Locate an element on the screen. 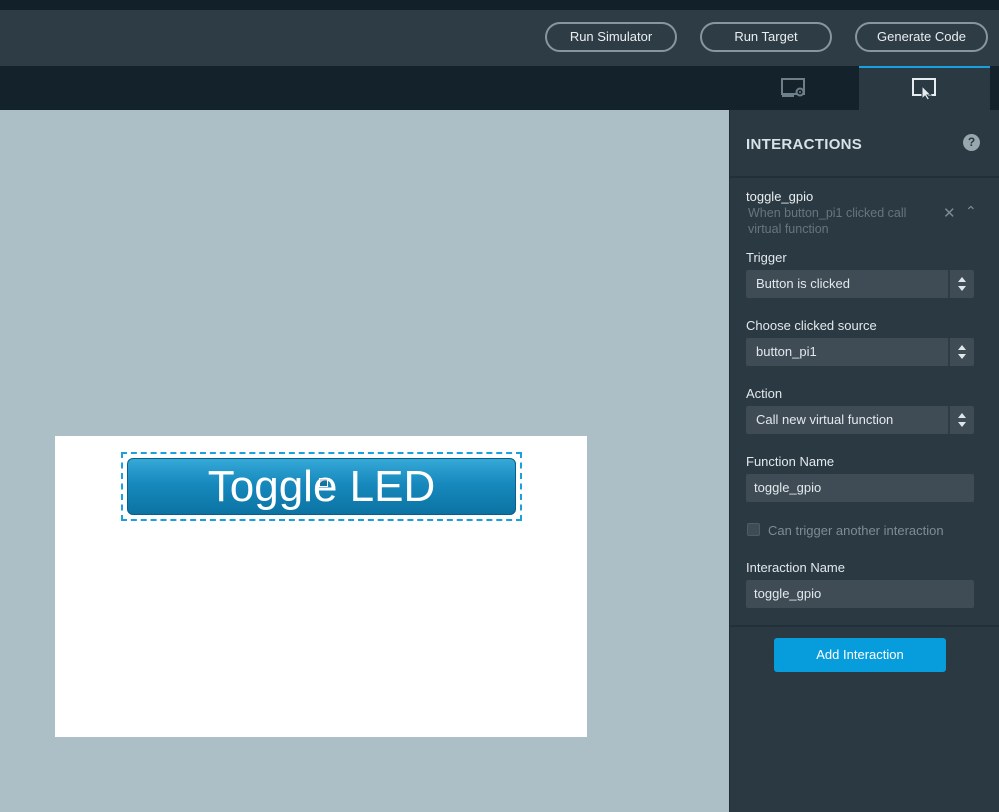  window-top-strip is located at coordinates (499, 5).